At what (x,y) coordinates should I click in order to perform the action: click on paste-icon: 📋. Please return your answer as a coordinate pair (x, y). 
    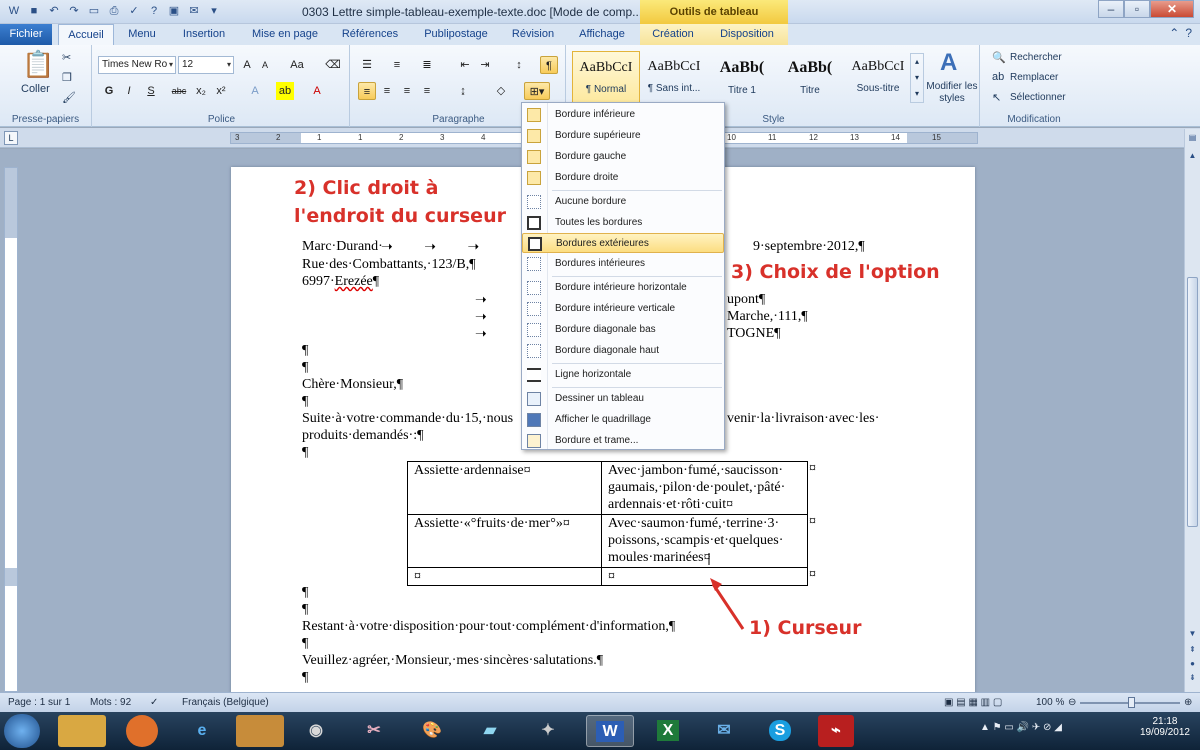
    Looking at the image, I should click on (38, 64).